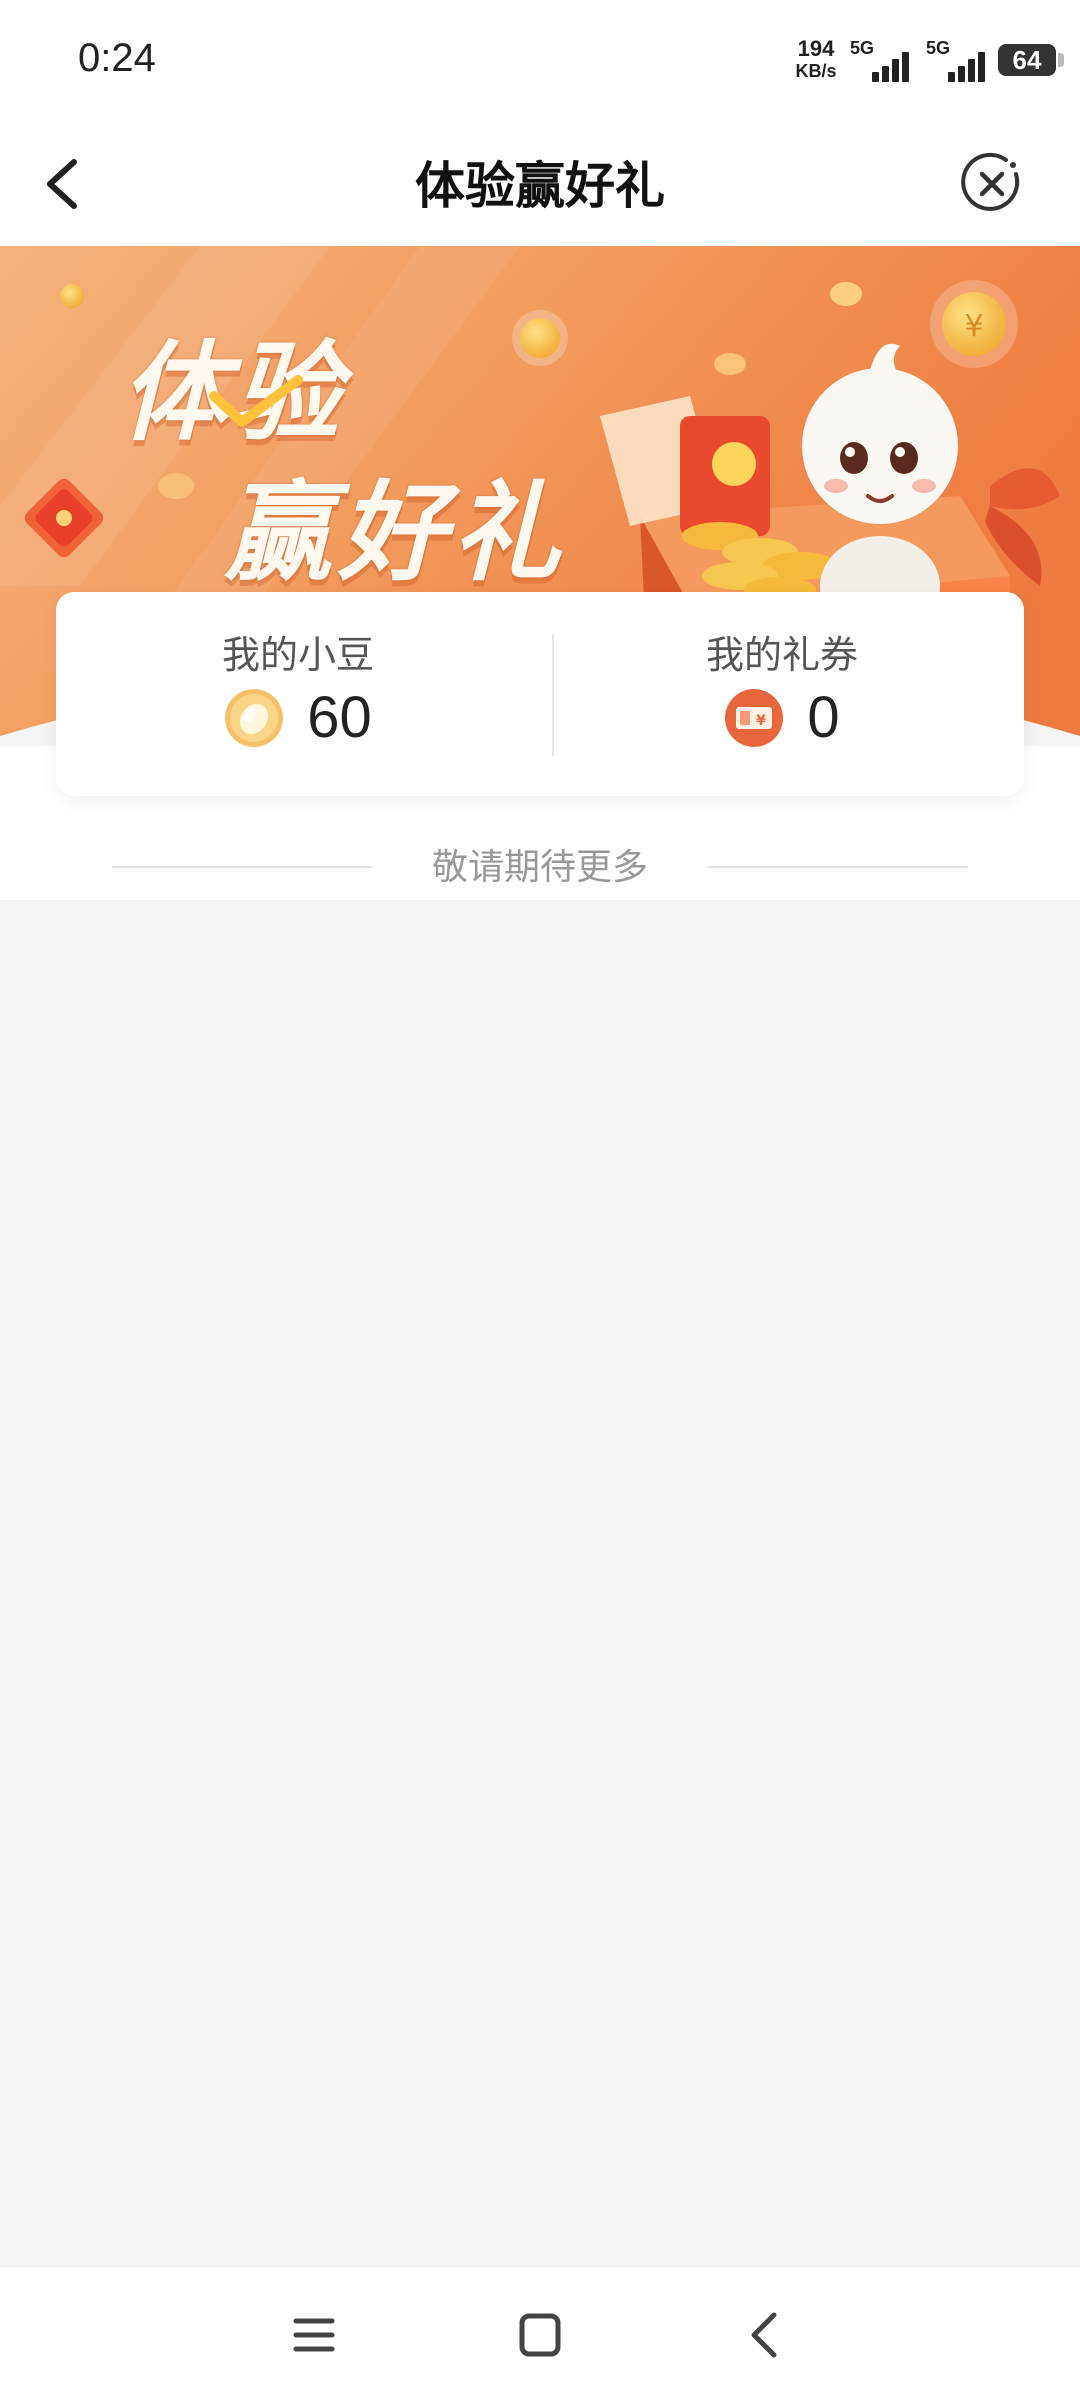  What do you see at coordinates (254, 717) in the screenshot?
I see `bean-coin-icon` at bounding box center [254, 717].